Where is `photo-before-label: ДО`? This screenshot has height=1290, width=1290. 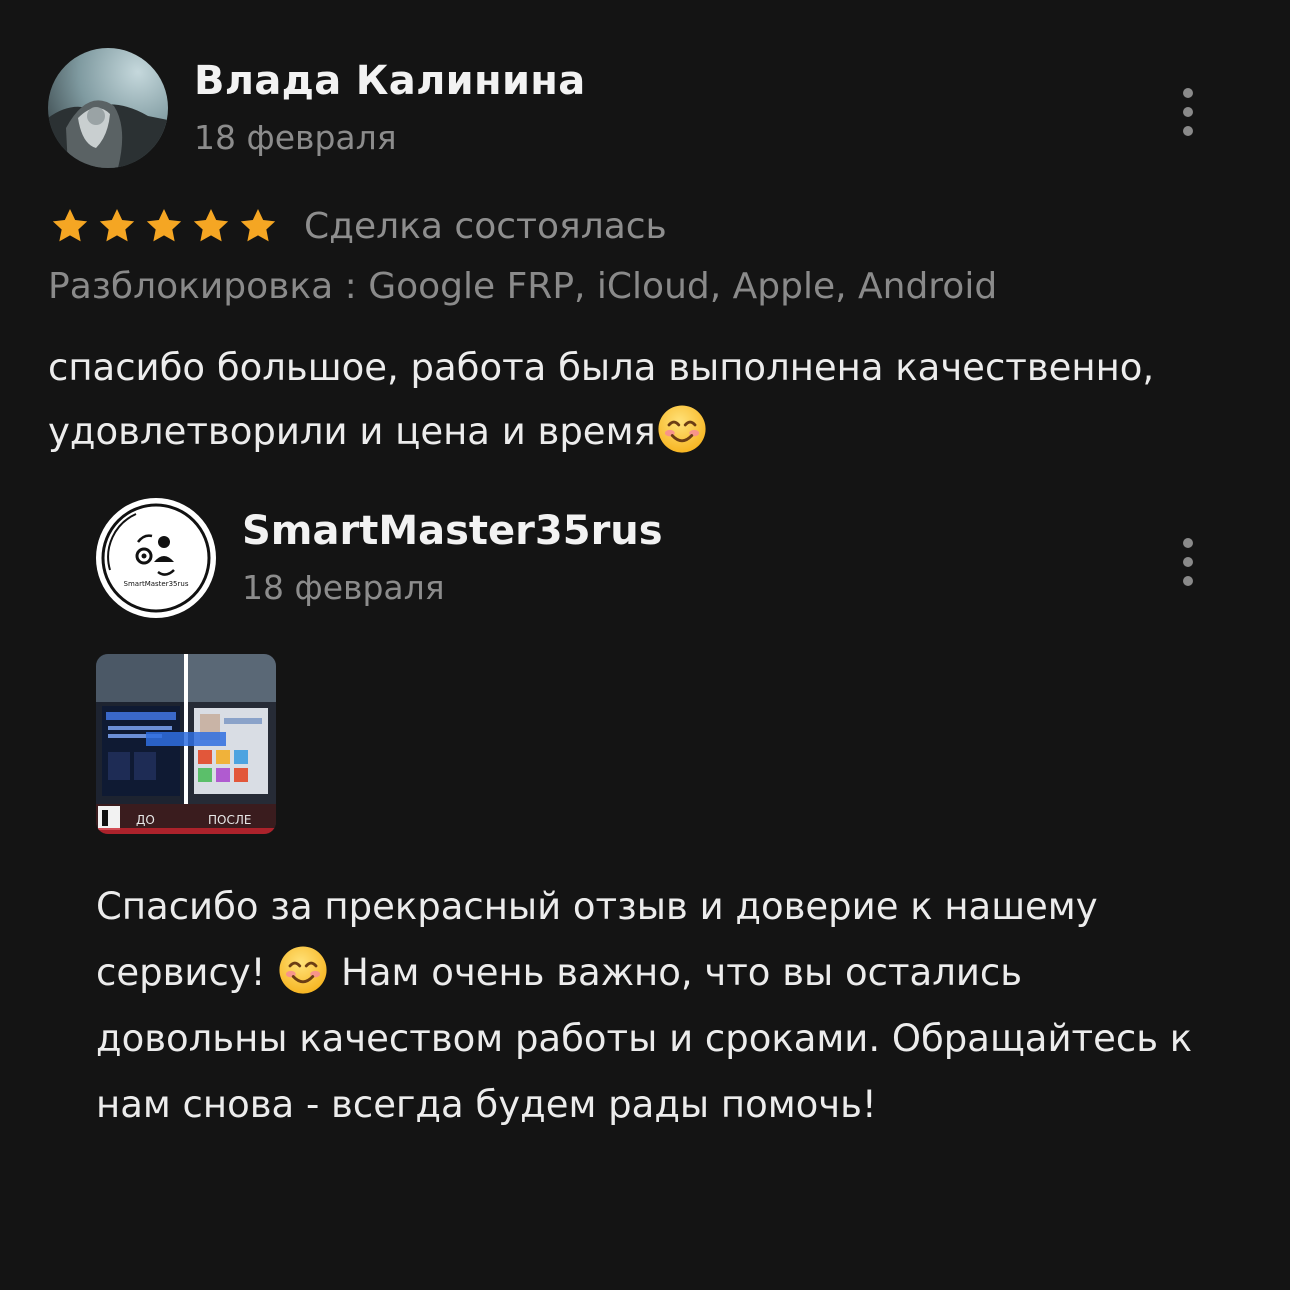 photo-before-label: ДО is located at coordinates (145, 820).